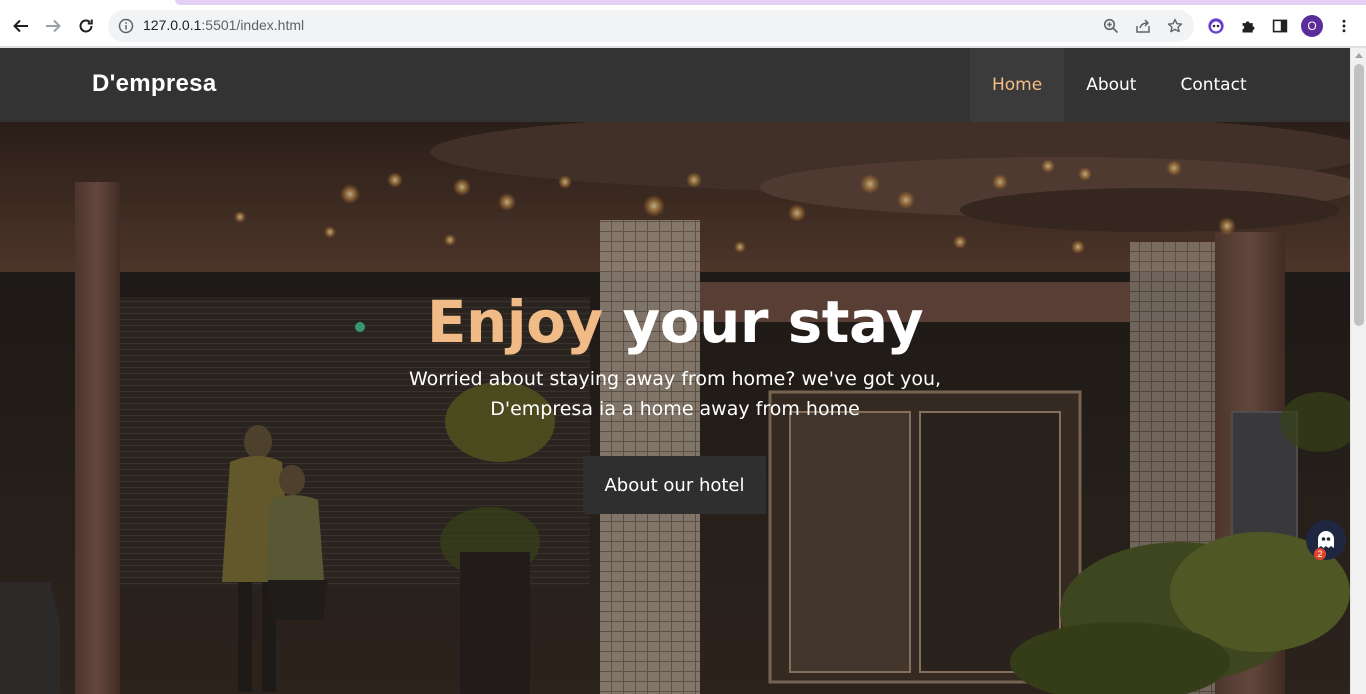  I want to click on share-icon, so click(1143, 26).